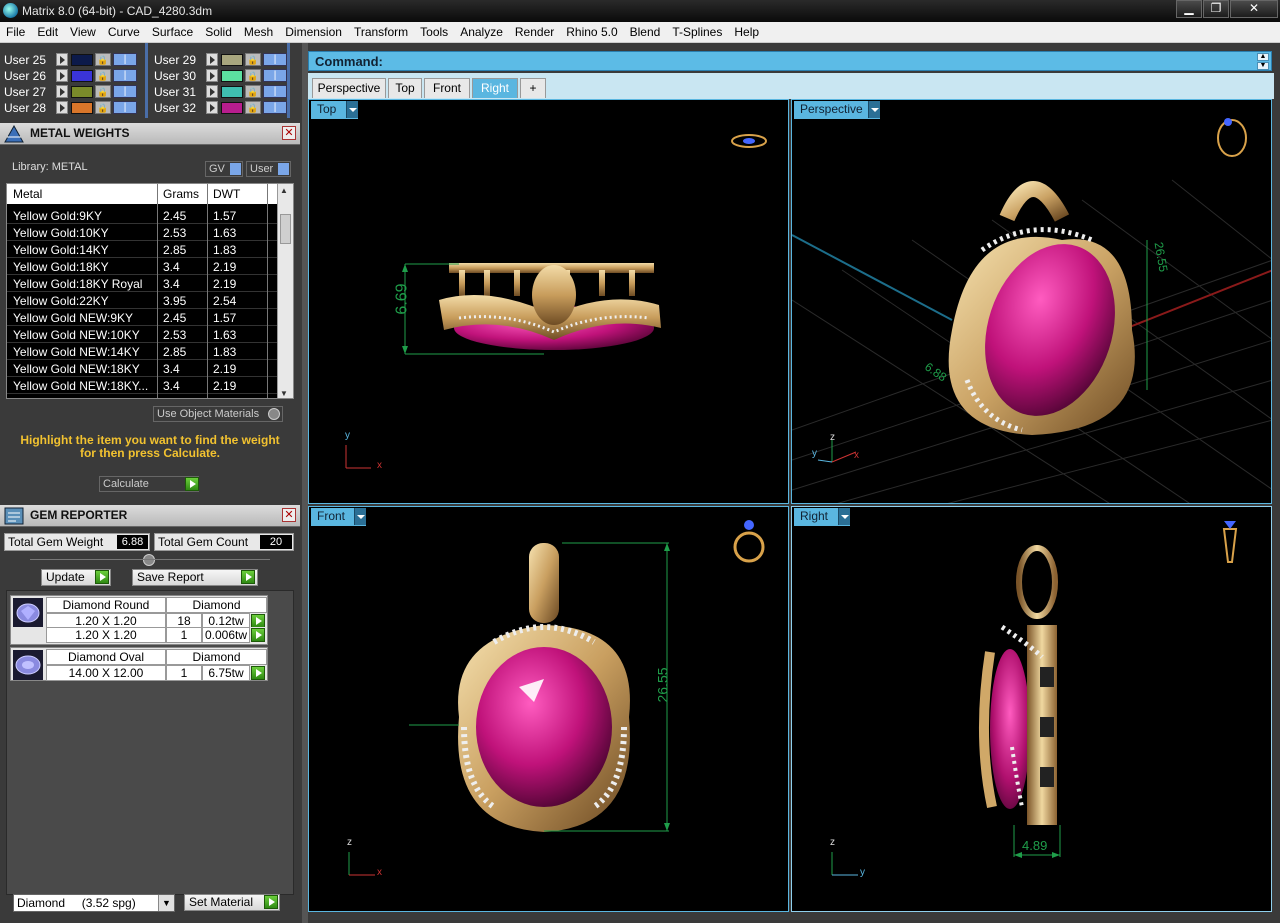 The image size is (1280, 923). What do you see at coordinates (284, 190) in the screenshot?
I see `scroll-up-icon: ▲` at bounding box center [284, 190].